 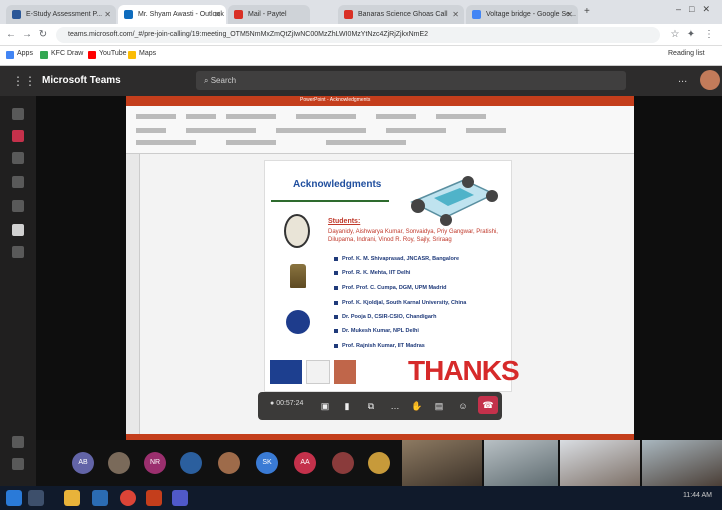 I want to click on car-chassis-image, so click(x=454, y=201).